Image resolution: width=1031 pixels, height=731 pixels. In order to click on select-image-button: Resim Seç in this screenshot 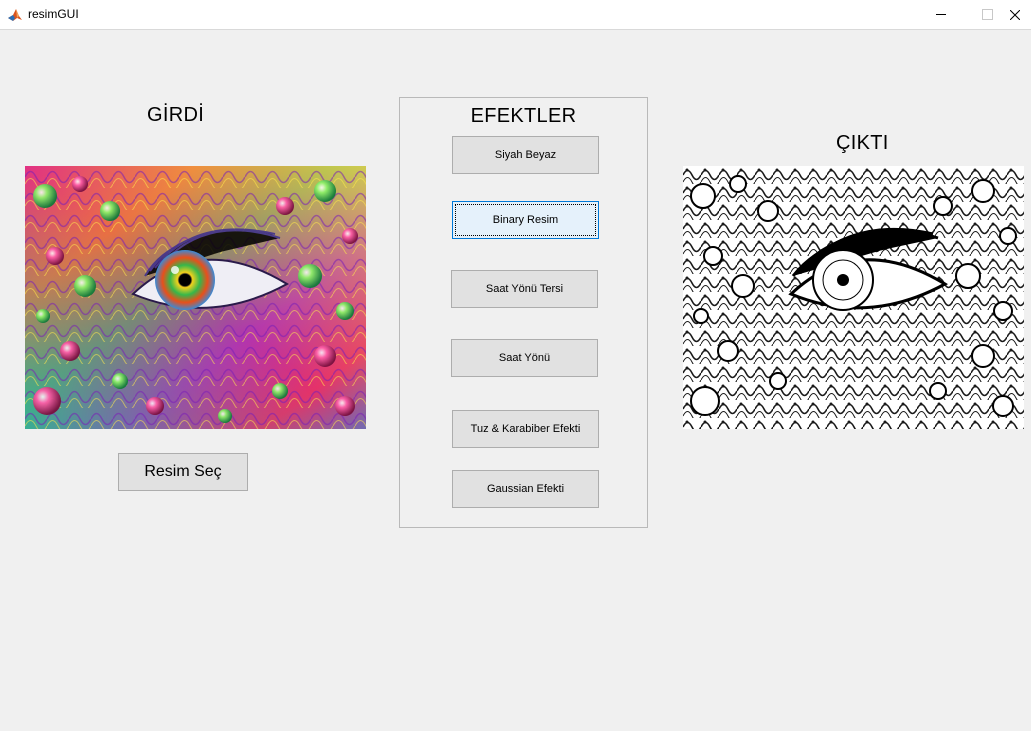, I will do `click(183, 472)`.